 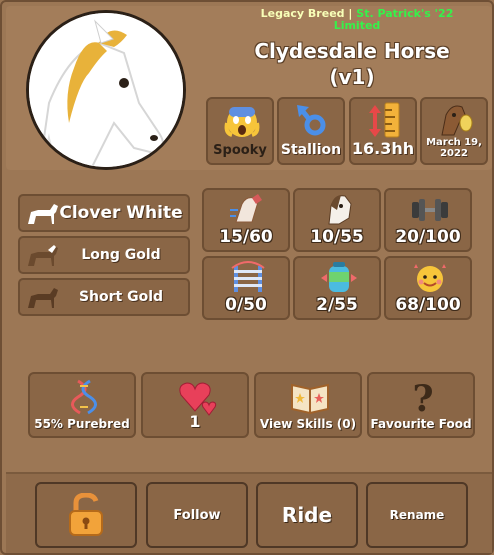 I want to click on stat-stamina: 2/55, so click(x=337, y=288).